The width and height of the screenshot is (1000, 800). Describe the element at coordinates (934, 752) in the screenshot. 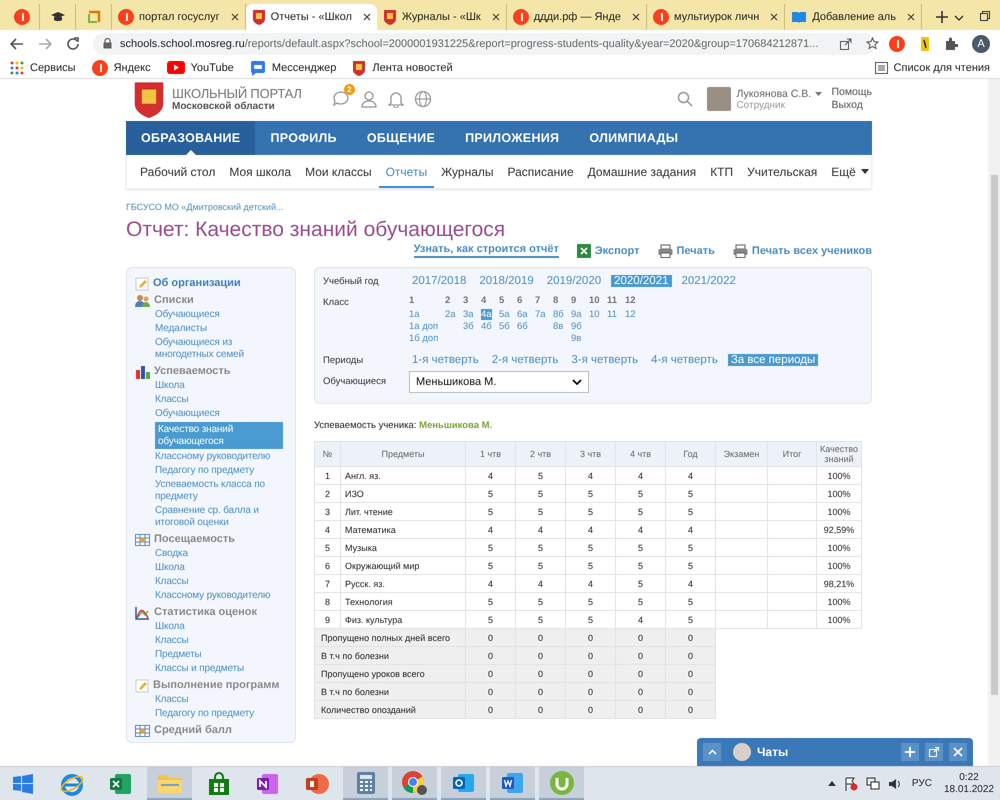

I see `popout-button` at that location.